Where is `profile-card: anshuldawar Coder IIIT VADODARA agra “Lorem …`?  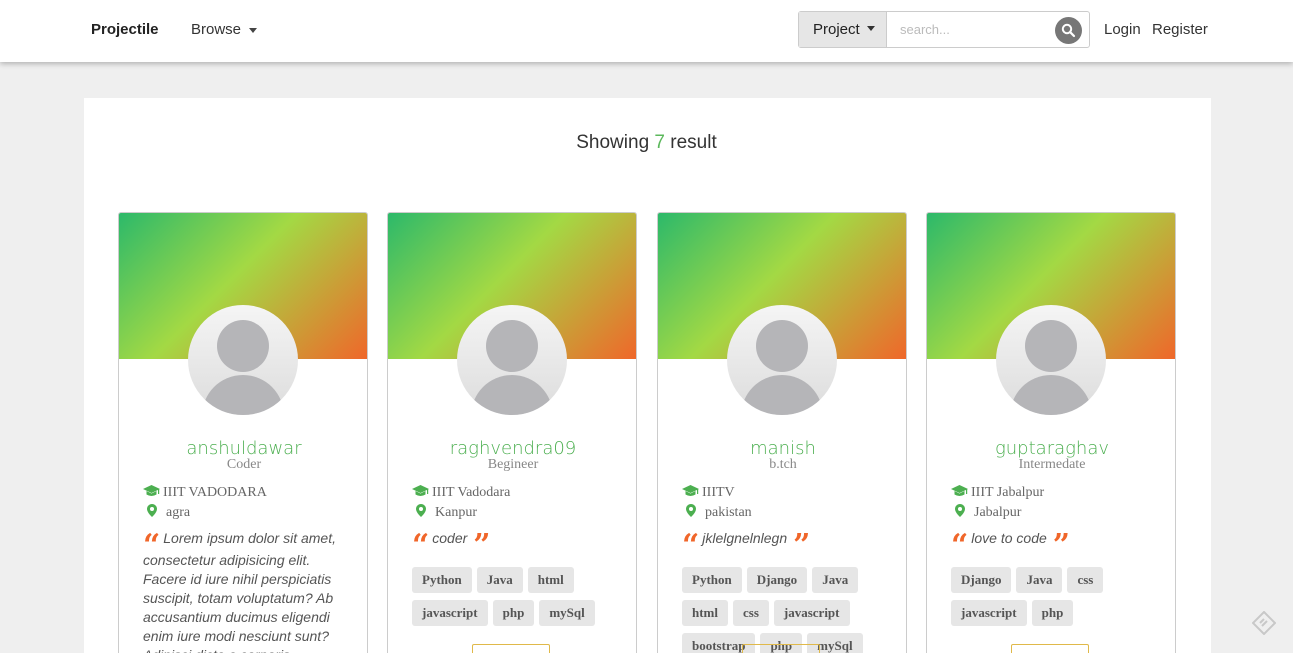
profile-card: anshuldawar Coder IIIT VADODARA agra “Lorem … is located at coordinates (243, 432).